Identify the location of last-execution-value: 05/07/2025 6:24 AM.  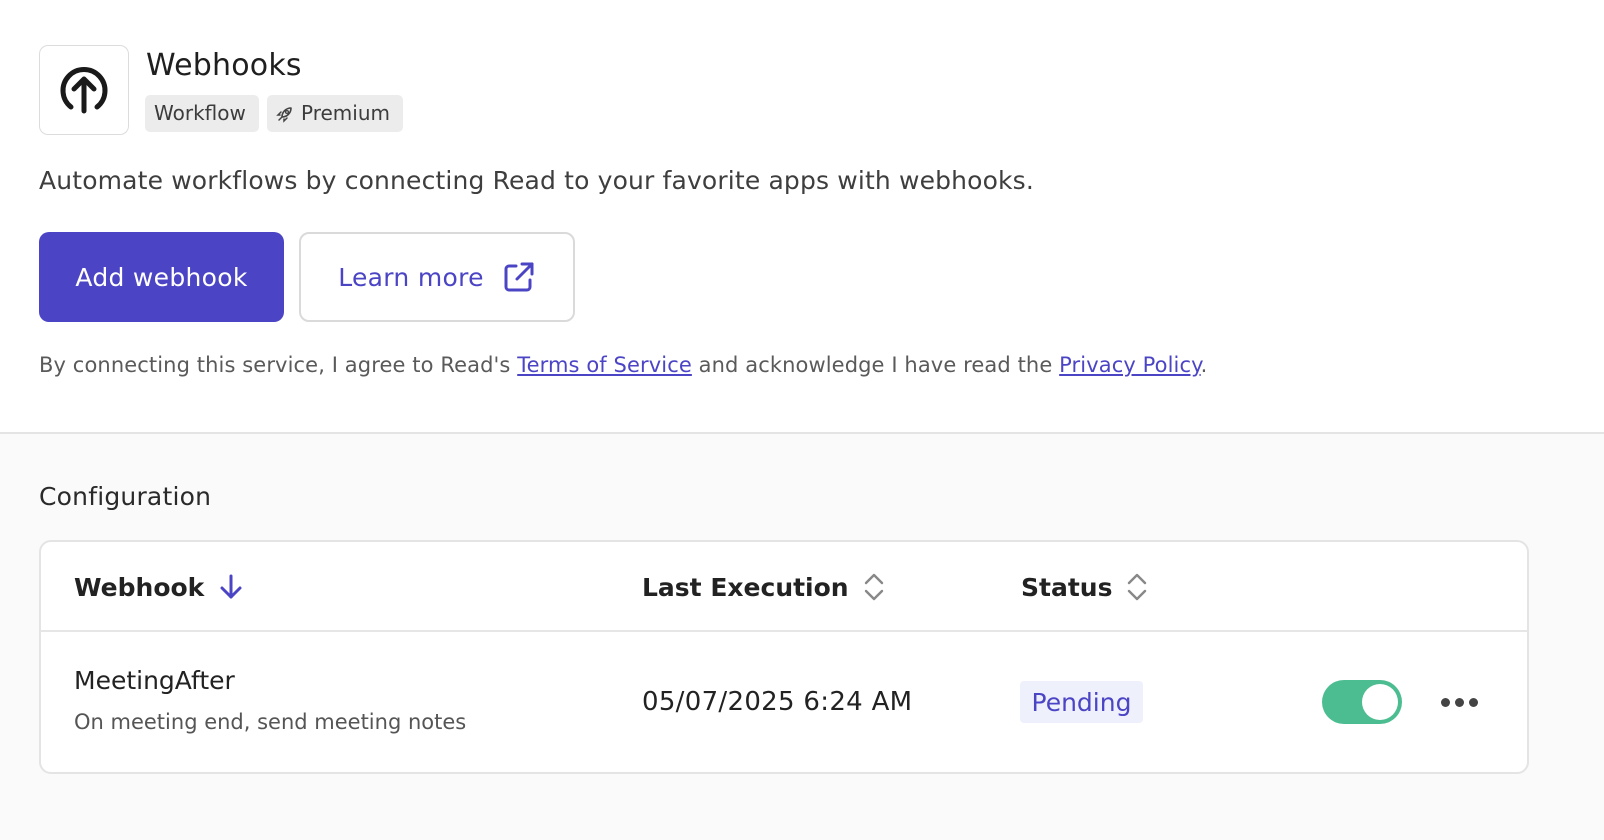
(777, 702).